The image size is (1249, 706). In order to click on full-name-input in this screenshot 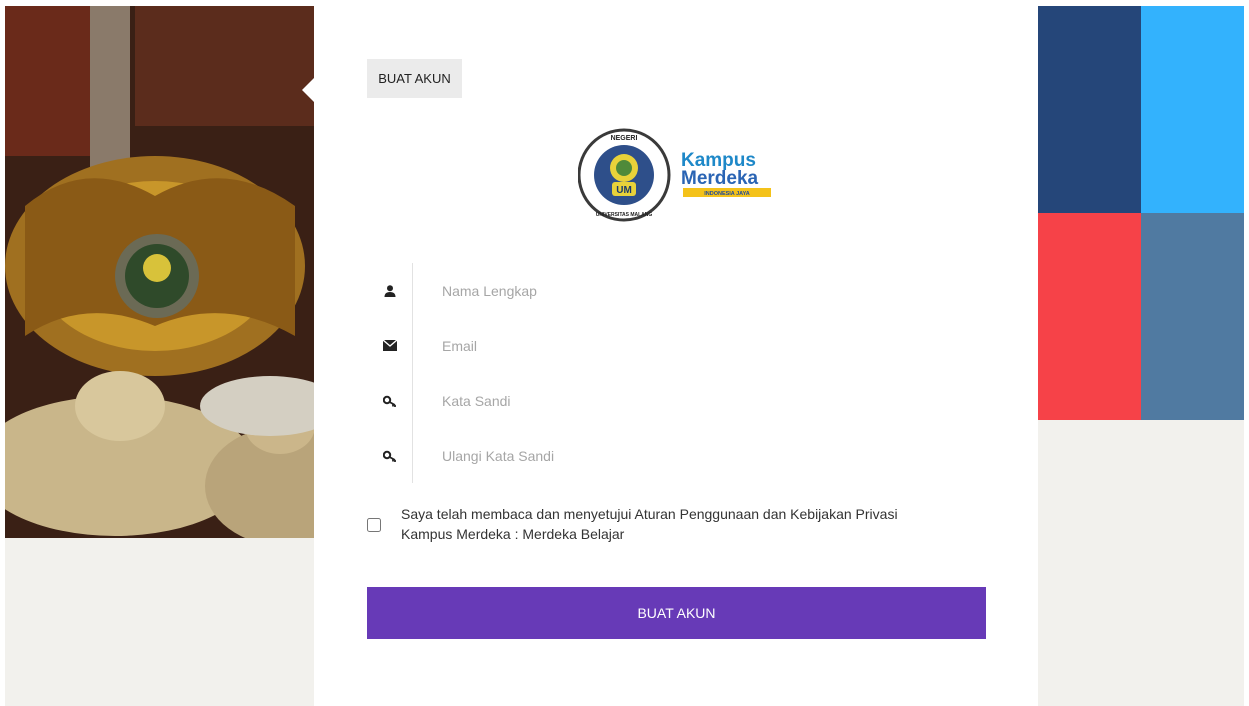, I will do `click(700, 290)`.